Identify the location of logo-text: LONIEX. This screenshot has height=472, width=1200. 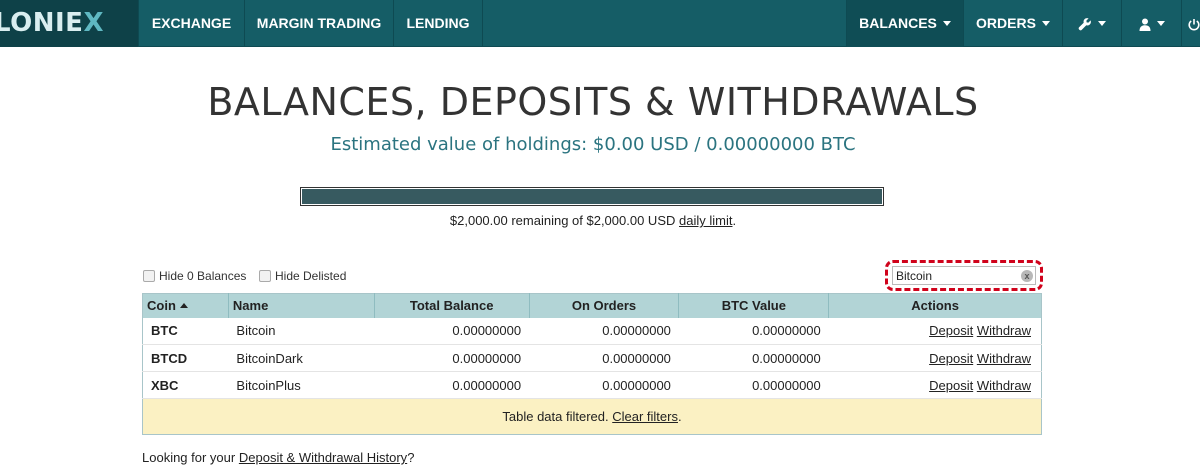
(52, 23).